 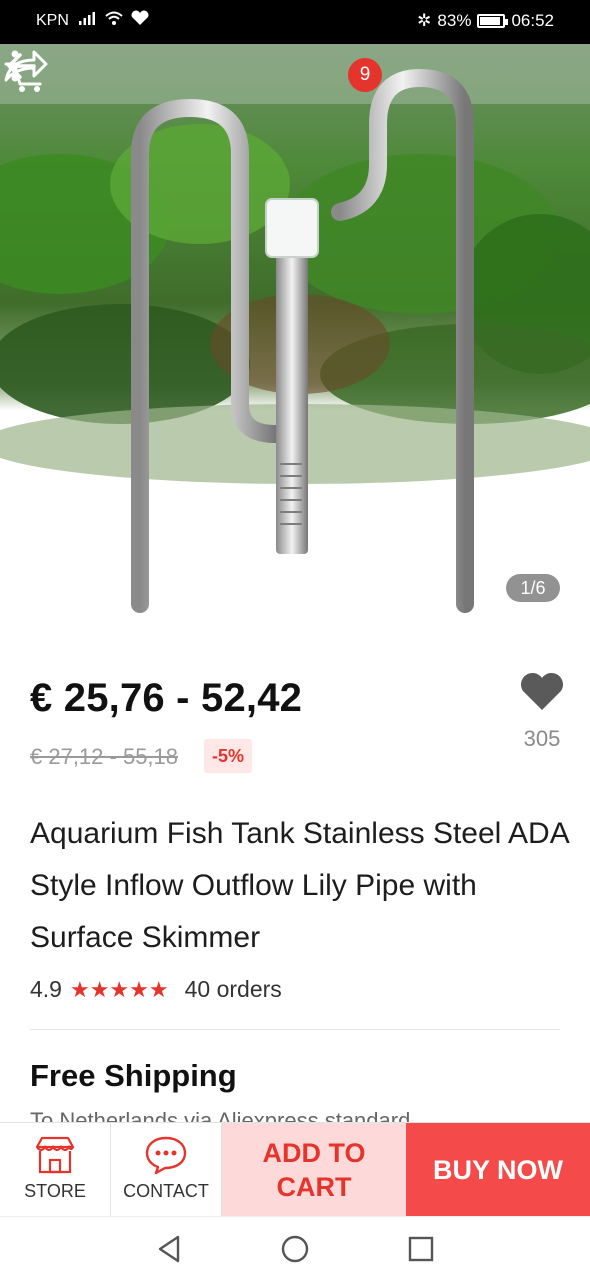 I want to click on section-divider, so click(x=295, y=1029).